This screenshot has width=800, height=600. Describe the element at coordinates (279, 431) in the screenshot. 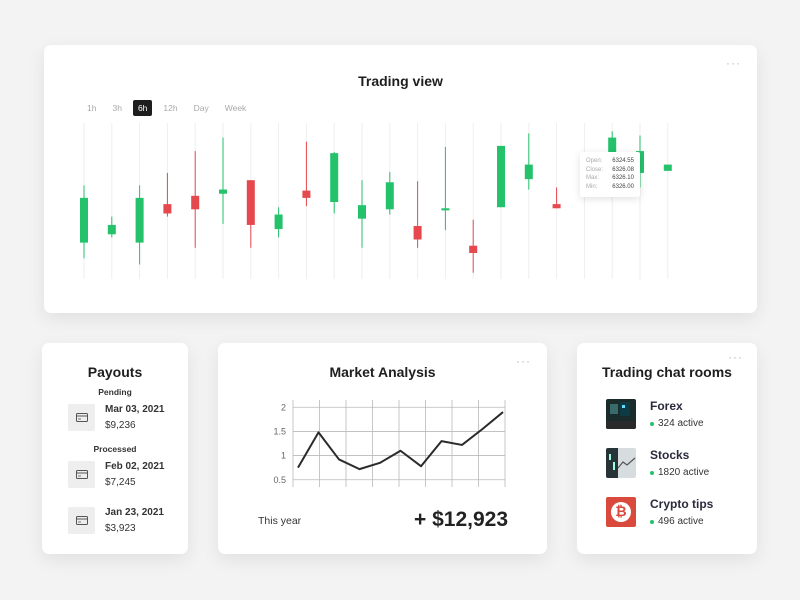

I see `y-tick-label: 1.5` at that location.